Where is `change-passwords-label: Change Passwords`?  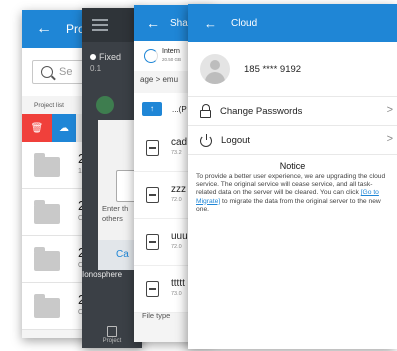 change-passwords-label: Change Passwords is located at coordinates (261, 111).